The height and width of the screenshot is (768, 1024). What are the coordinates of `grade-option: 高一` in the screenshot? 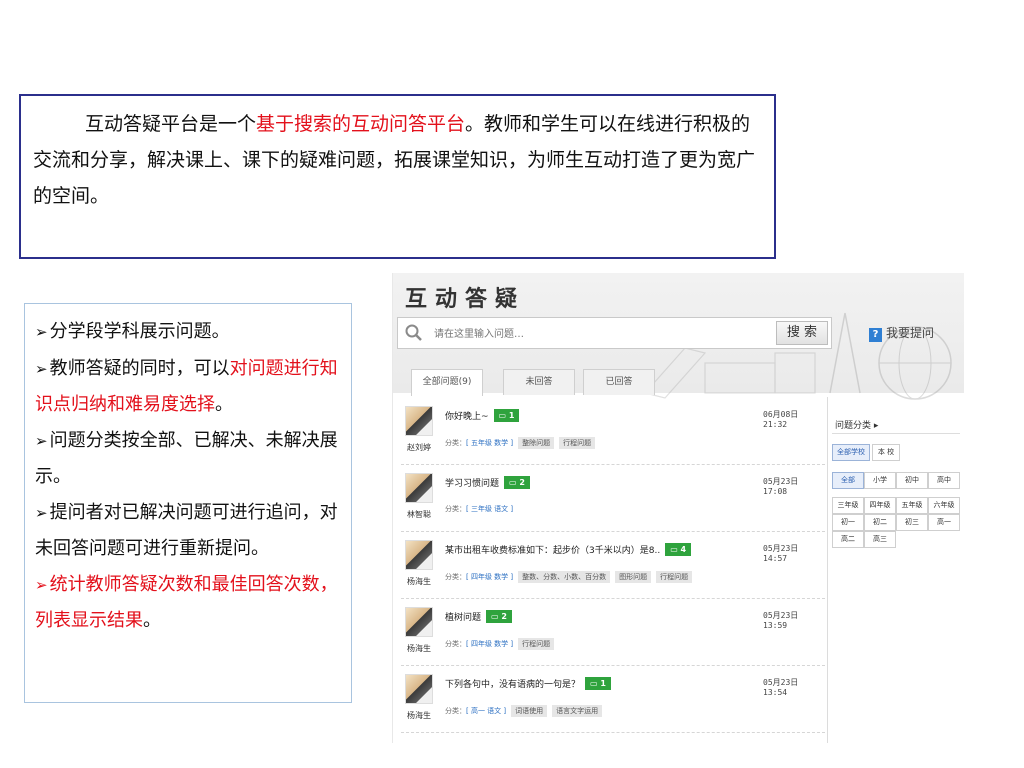 It's located at (944, 522).